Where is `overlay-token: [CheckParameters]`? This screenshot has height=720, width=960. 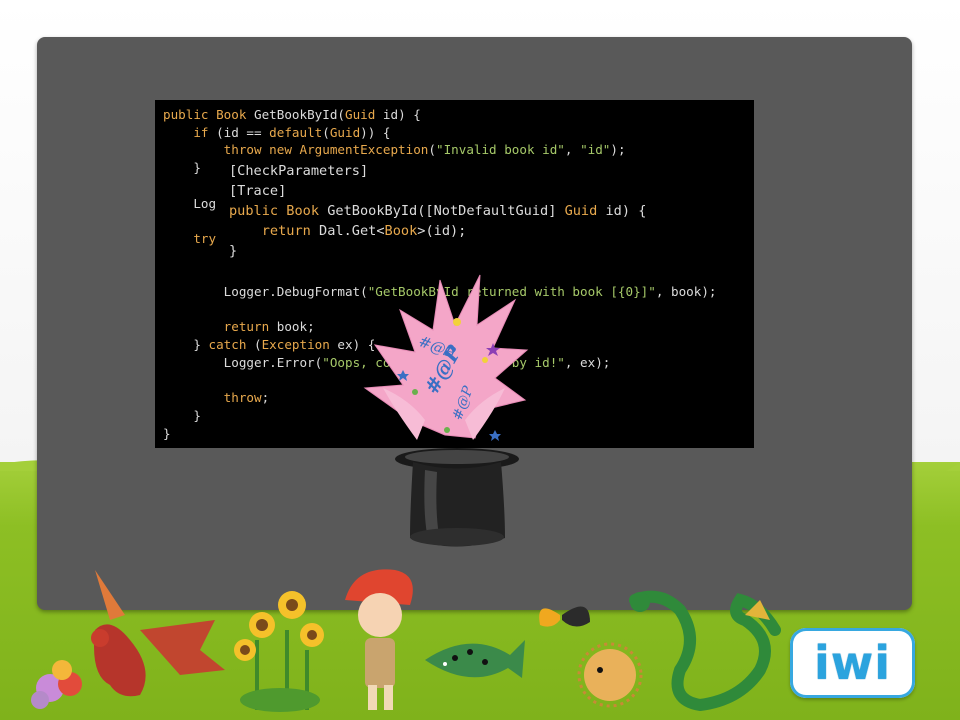 overlay-token: [CheckParameters] is located at coordinates (299, 171).